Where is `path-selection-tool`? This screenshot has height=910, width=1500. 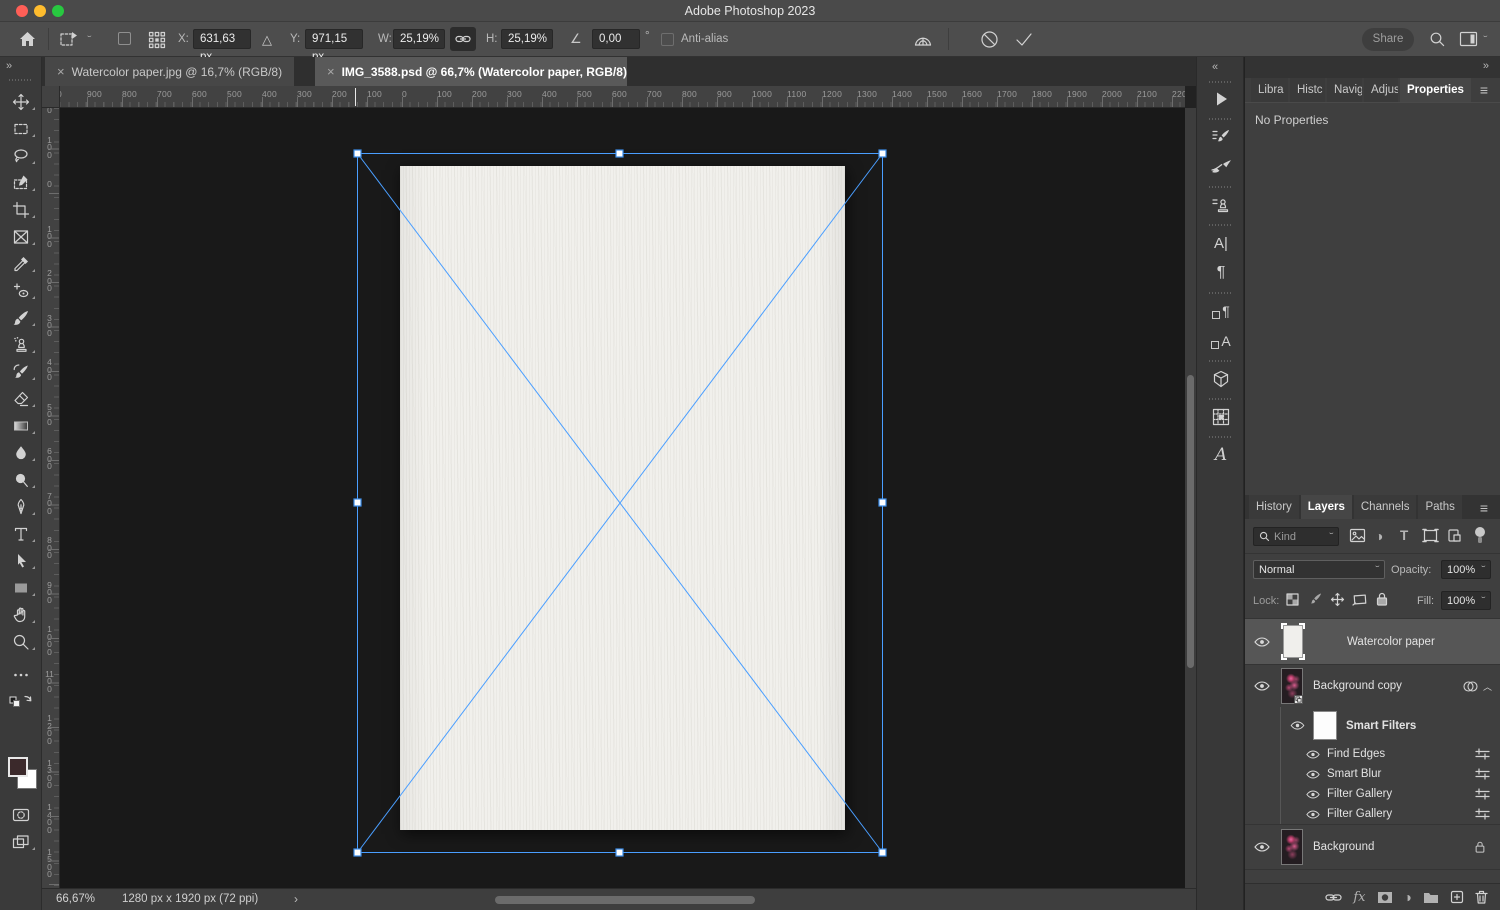 path-selection-tool is located at coordinates (21, 560).